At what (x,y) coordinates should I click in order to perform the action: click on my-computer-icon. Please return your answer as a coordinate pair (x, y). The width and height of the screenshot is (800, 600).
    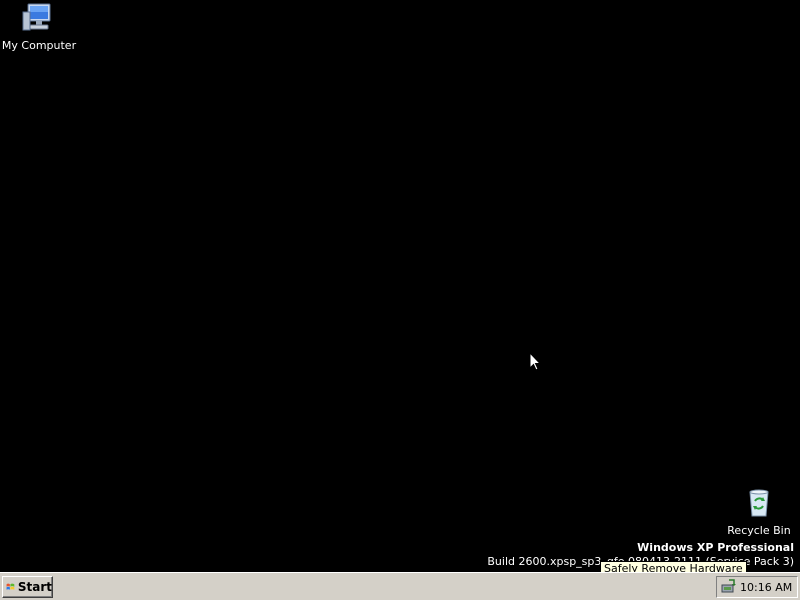
    Looking at the image, I should click on (36, 17).